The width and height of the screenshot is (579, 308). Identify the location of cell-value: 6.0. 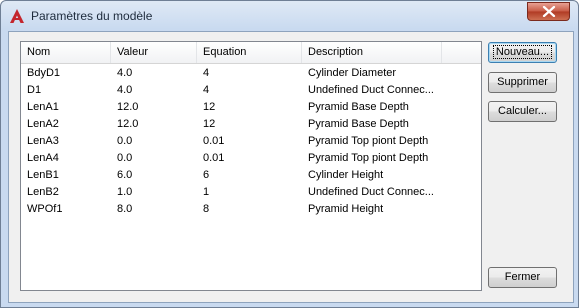
(125, 175).